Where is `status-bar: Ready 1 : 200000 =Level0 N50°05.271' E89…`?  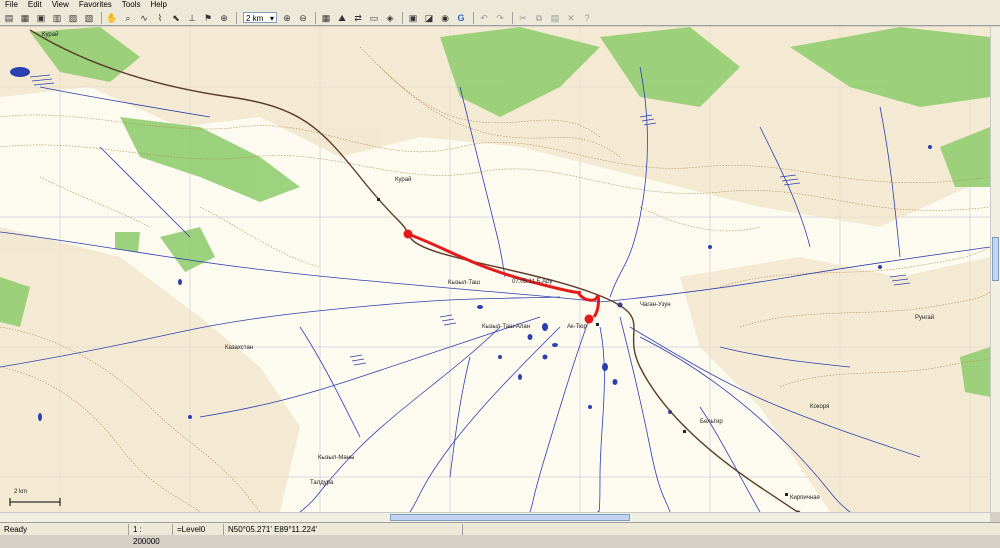 status-bar: Ready 1 : 200000 =Level0 N50°05.271' E89… is located at coordinates (500, 534).